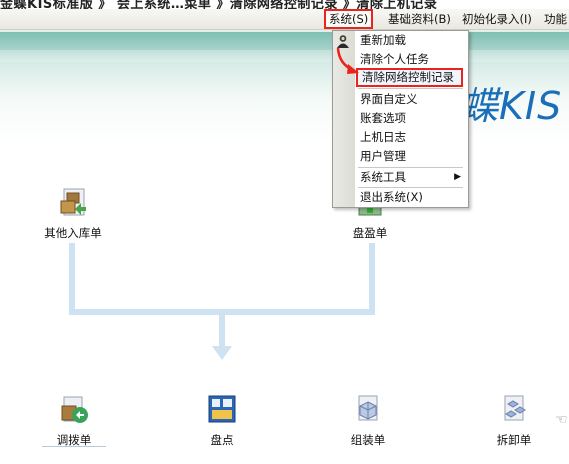  Describe the element at coordinates (368, 408) in the screenshot. I see `assembly-cube-icon` at that location.